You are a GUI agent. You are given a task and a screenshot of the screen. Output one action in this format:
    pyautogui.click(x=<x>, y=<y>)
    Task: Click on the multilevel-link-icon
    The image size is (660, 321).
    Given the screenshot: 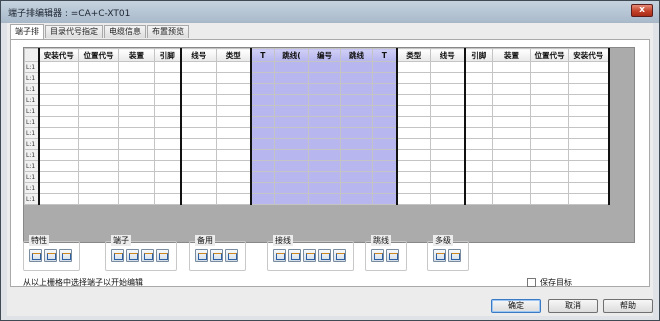 What is the action you would take?
    pyautogui.click(x=454, y=255)
    